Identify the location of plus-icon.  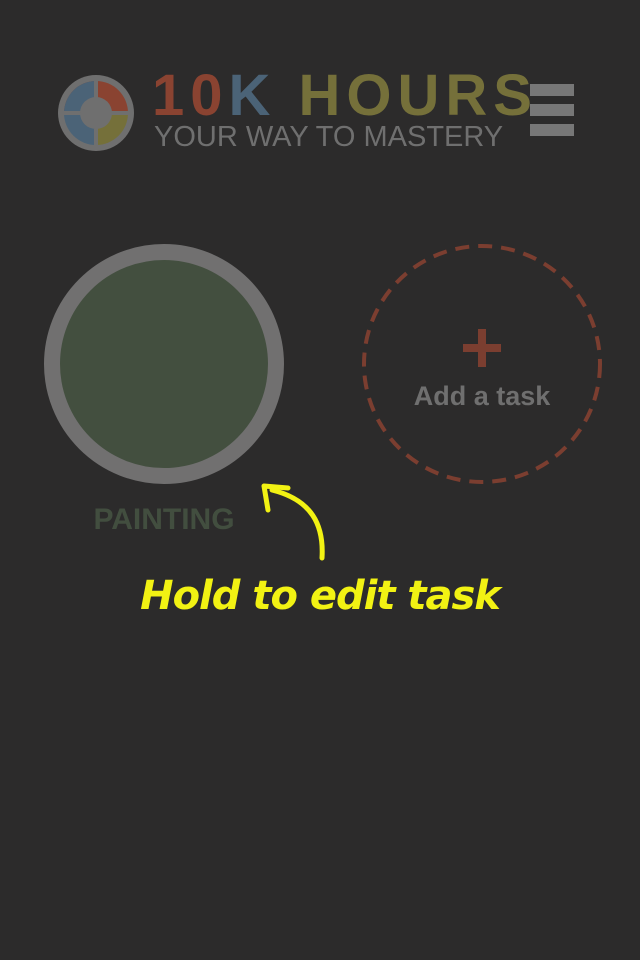
(482, 348).